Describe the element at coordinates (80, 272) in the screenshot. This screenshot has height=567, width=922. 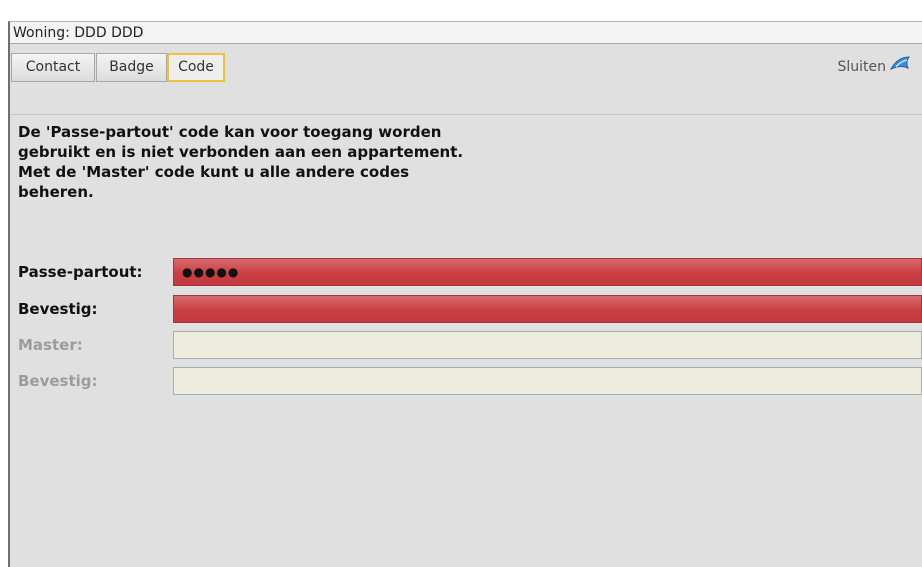
I see `passe-partout-label: Passe-partout:` at that location.